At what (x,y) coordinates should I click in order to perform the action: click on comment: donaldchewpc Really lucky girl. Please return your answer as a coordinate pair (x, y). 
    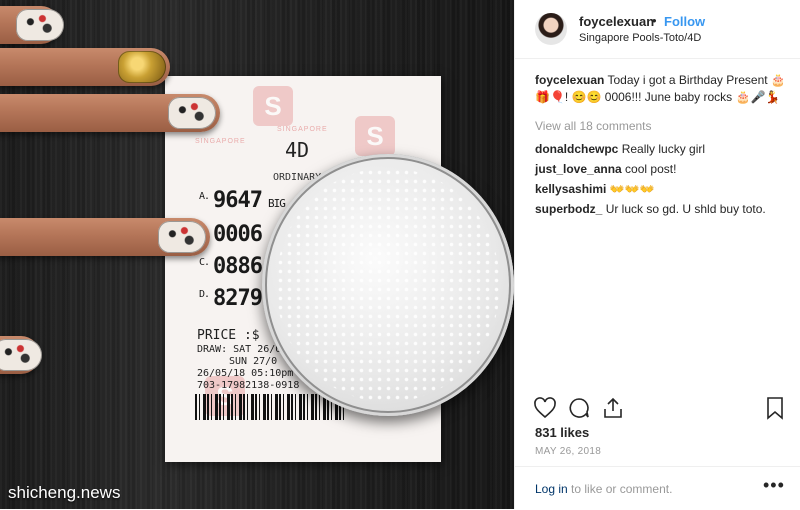
    Looking at the image, I should click on (663, 149).